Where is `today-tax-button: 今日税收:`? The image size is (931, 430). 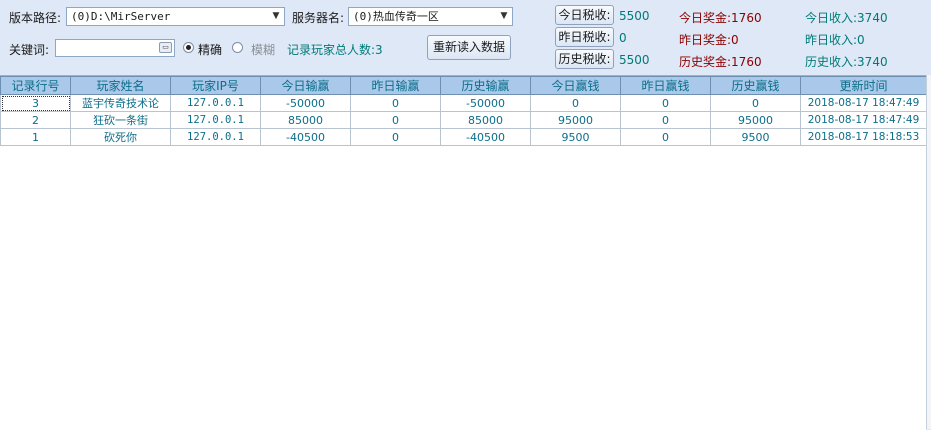
today-tax-button: 今日税收: is located at coordinates (584, 15).